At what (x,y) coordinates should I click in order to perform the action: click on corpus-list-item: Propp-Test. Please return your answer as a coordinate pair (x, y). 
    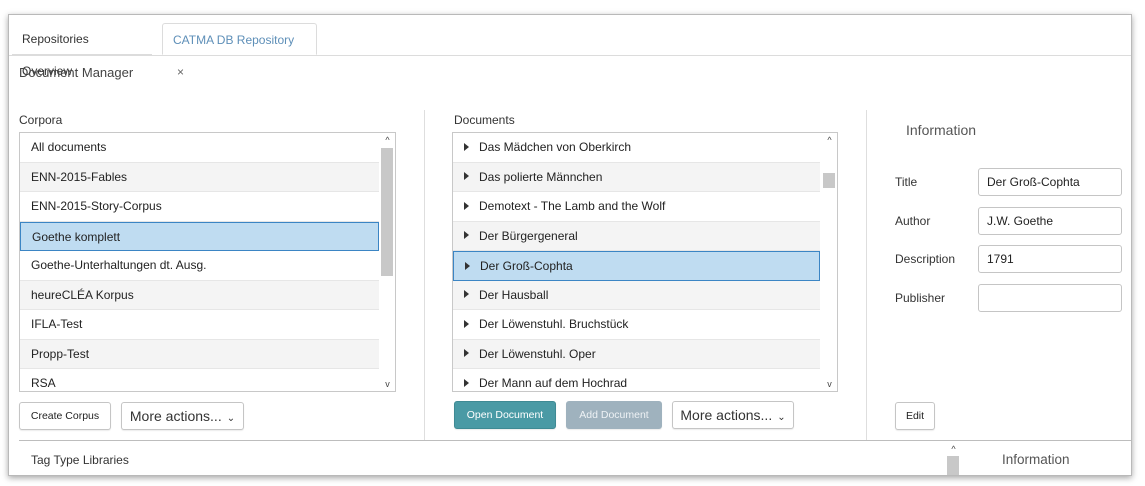
    Looking at the image, I should click on (199, 354).